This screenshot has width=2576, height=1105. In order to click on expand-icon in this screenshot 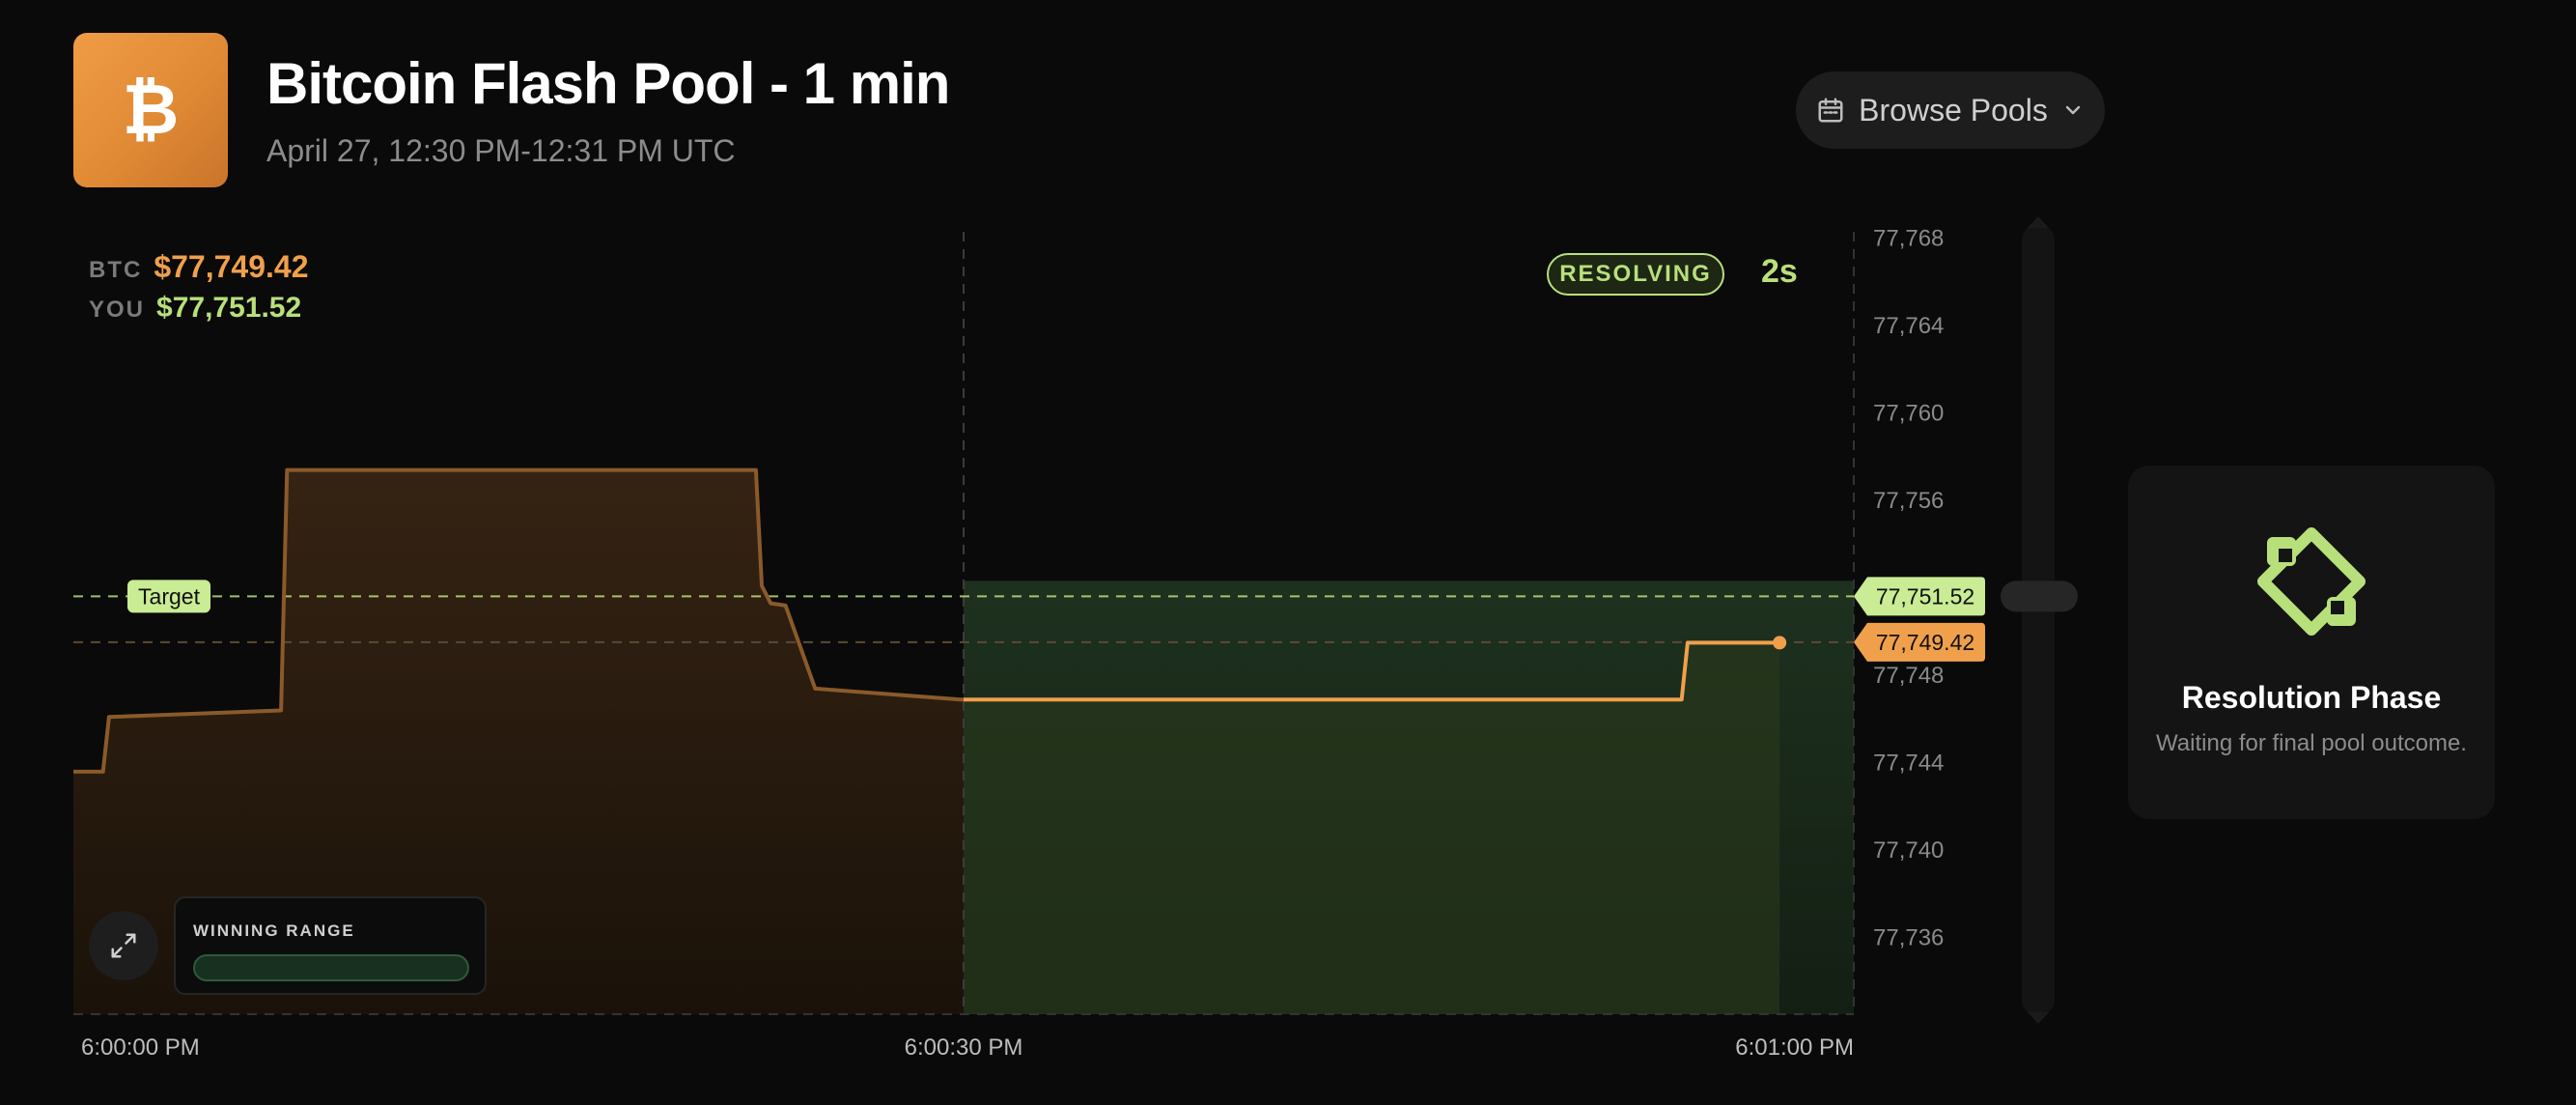, I will do `click(124, 946)`.